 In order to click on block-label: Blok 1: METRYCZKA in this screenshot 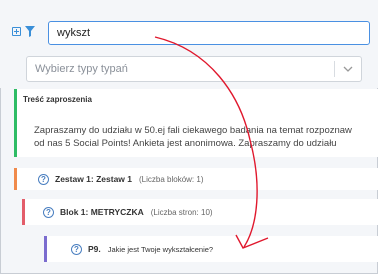, I will do `click(102, 212)`.